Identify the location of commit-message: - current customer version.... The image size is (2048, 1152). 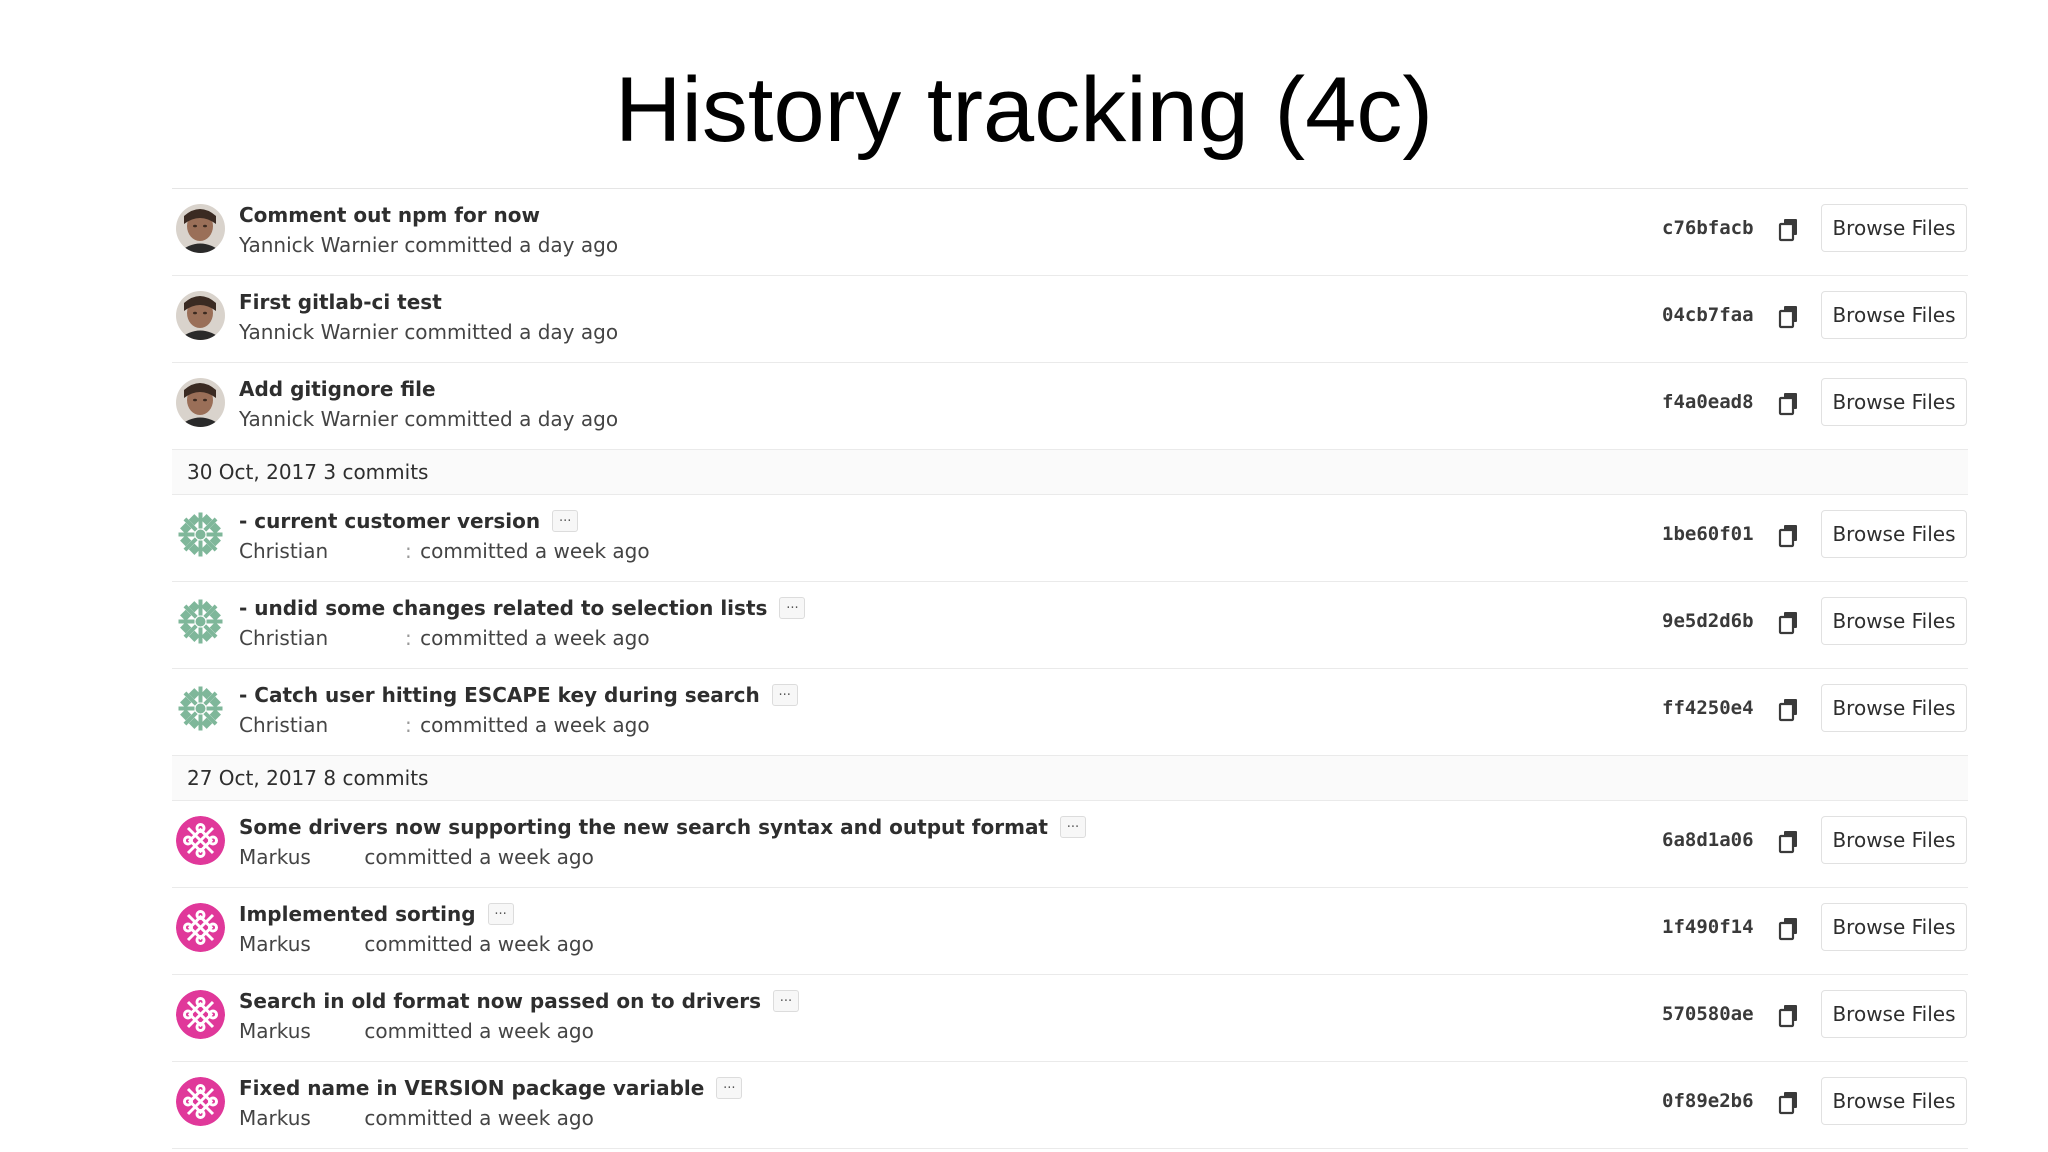
(409, 521).